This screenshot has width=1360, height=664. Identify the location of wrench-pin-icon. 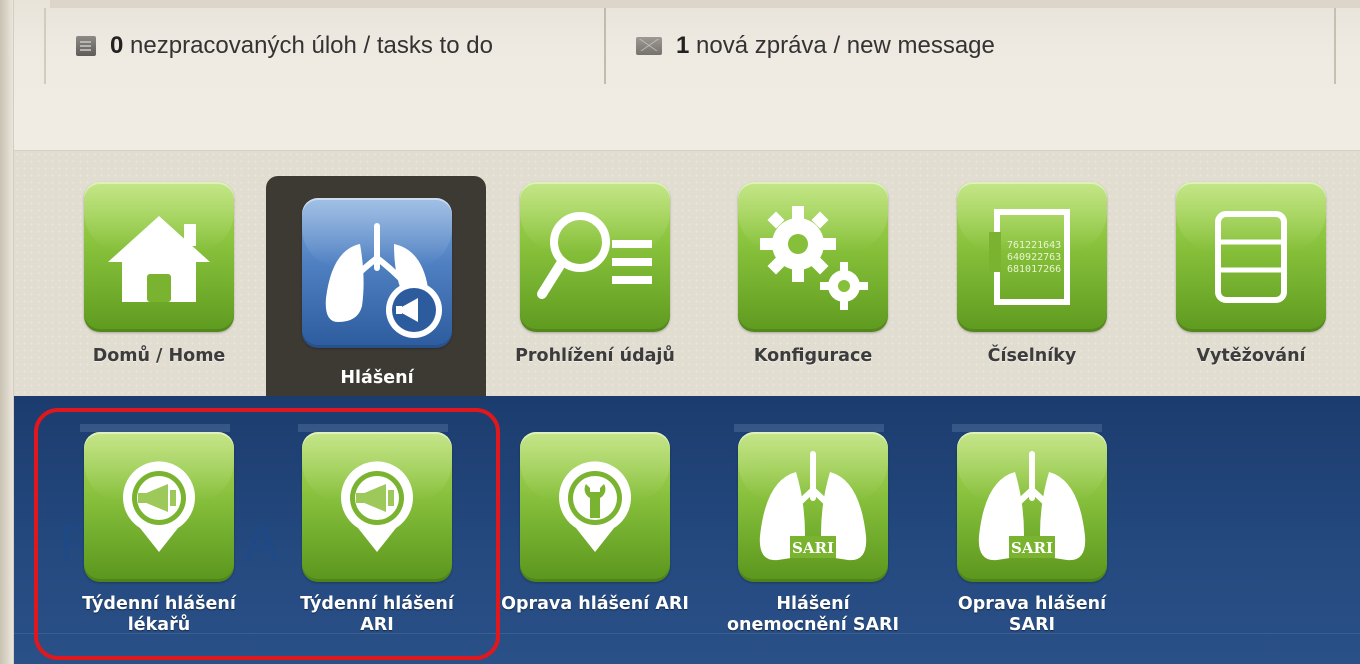
(595, 506).